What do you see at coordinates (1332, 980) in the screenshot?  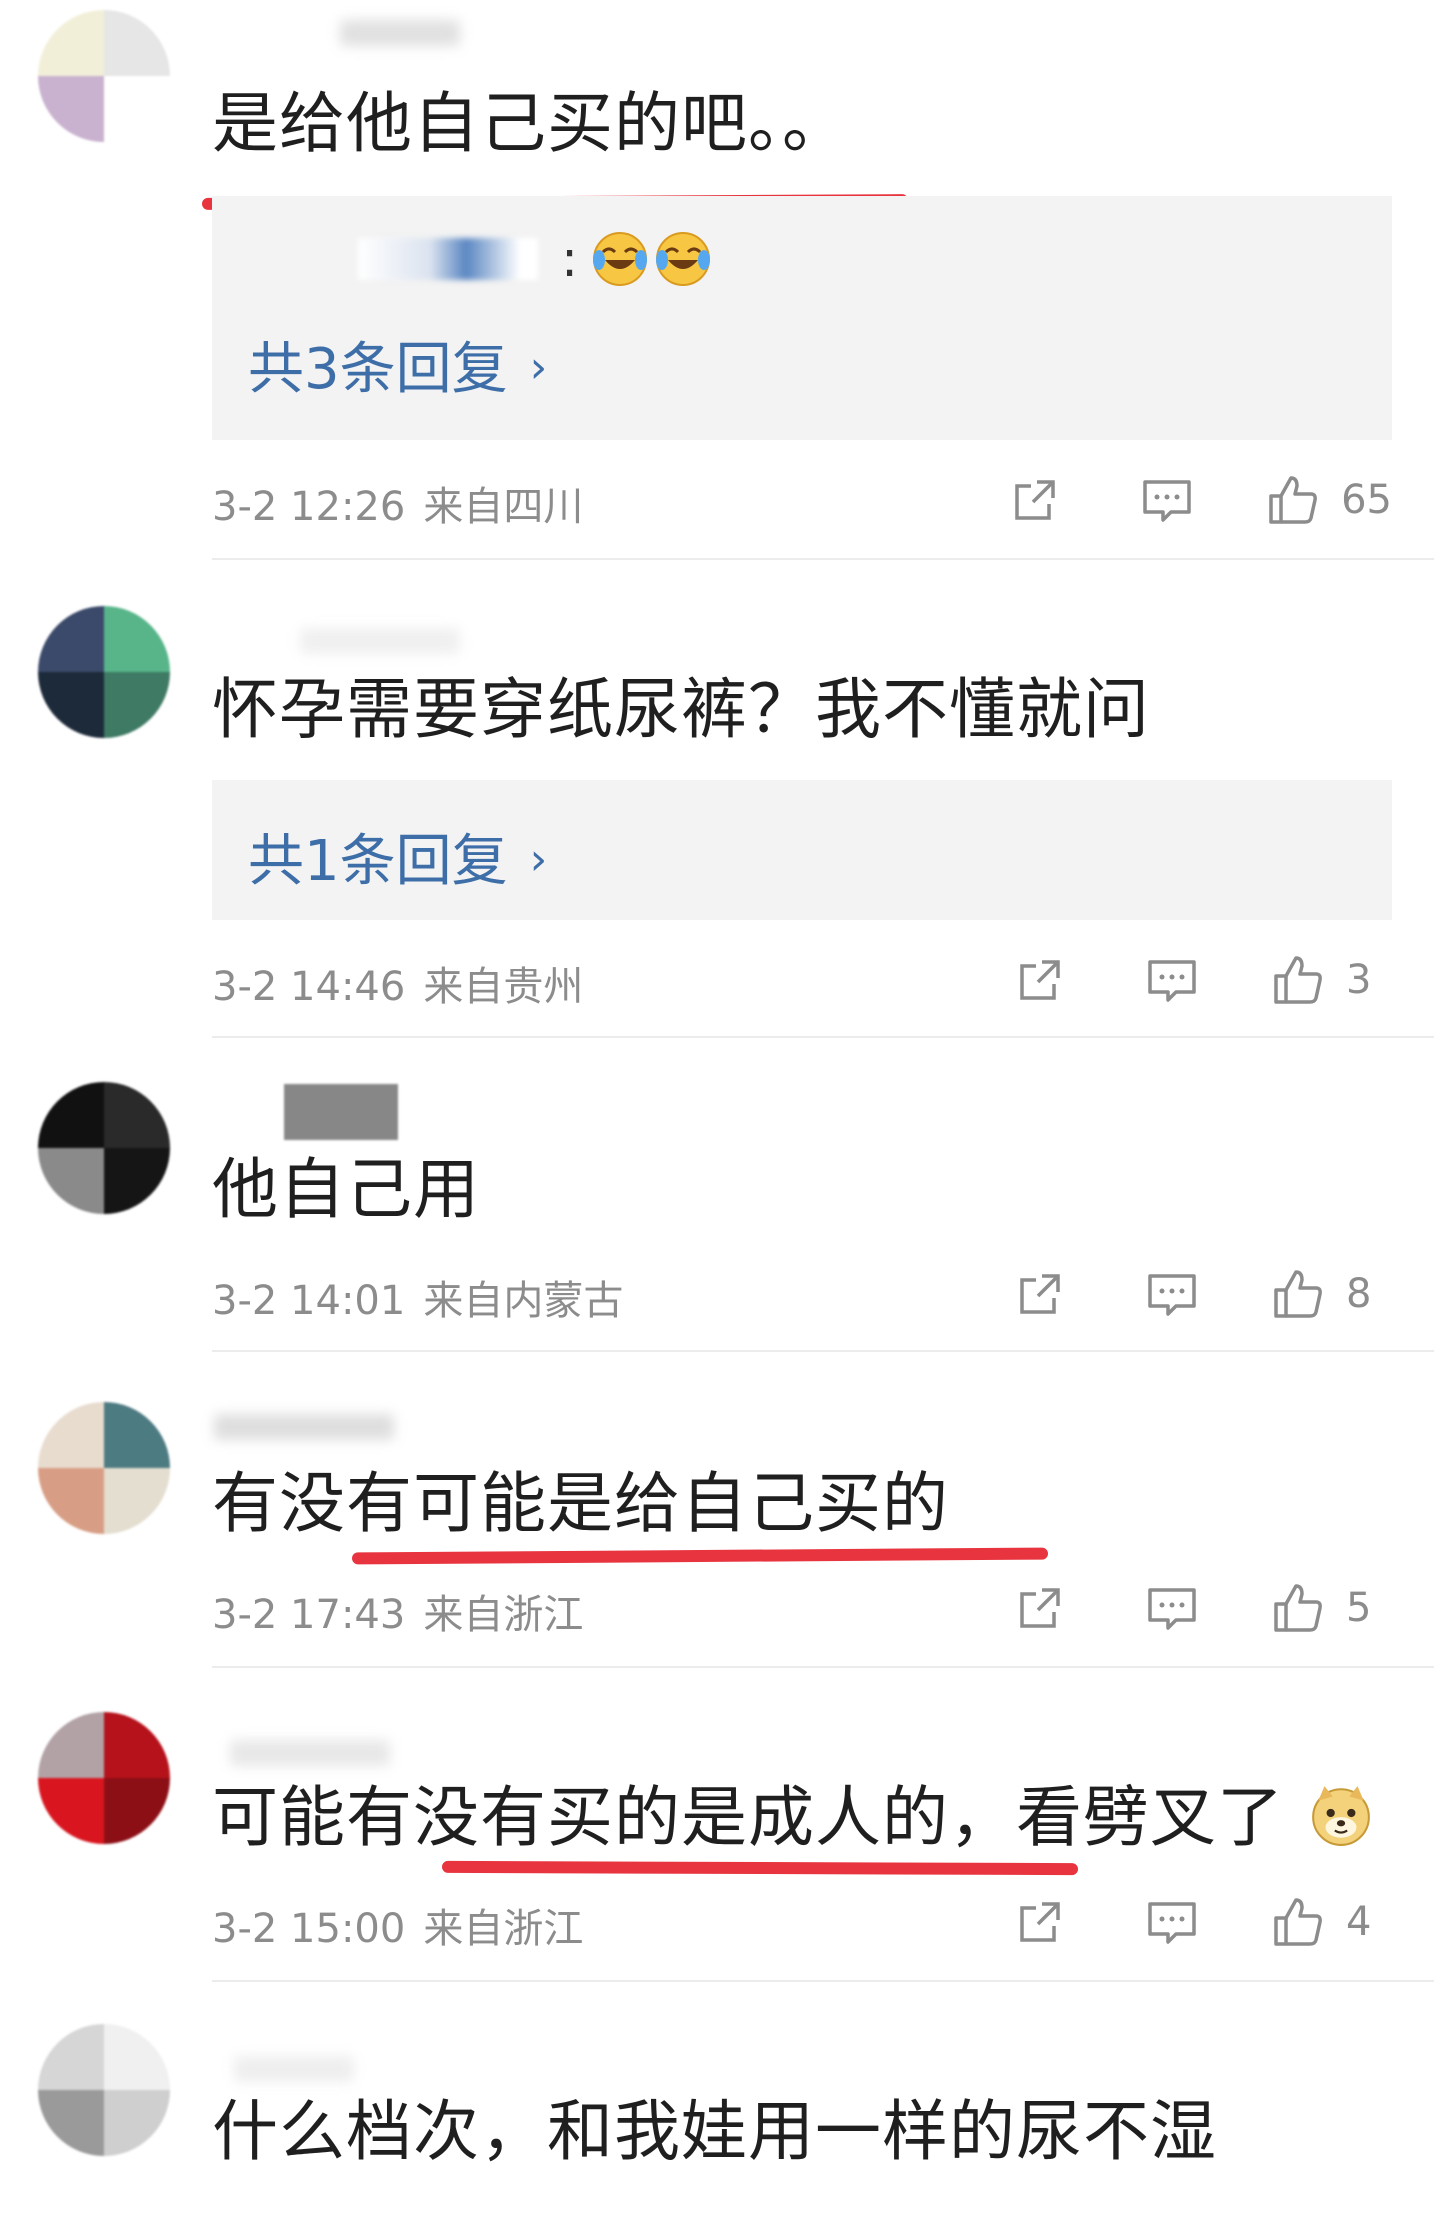 I see `like-button: 3` at bounding box center [1332, 980].